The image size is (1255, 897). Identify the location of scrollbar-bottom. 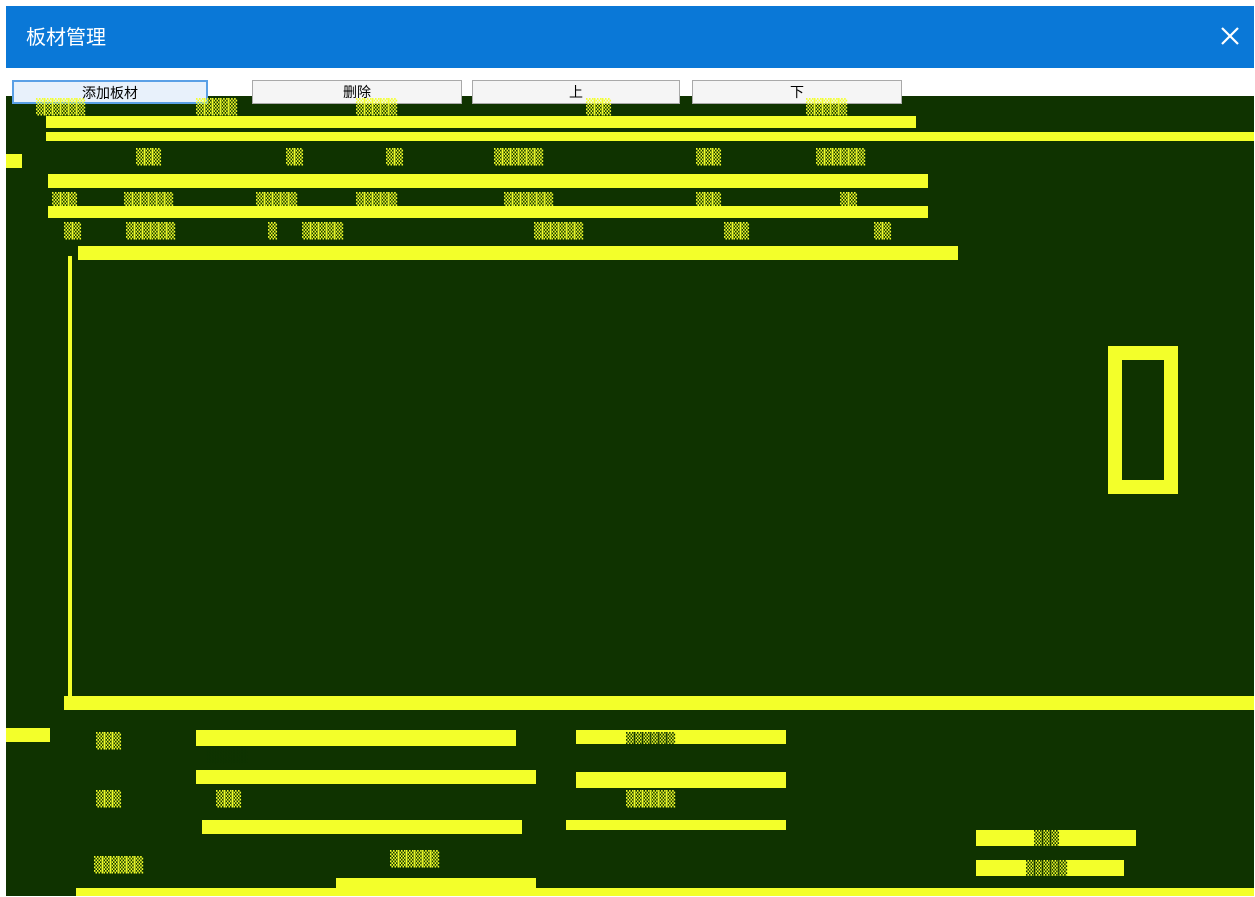
(1143, 487).